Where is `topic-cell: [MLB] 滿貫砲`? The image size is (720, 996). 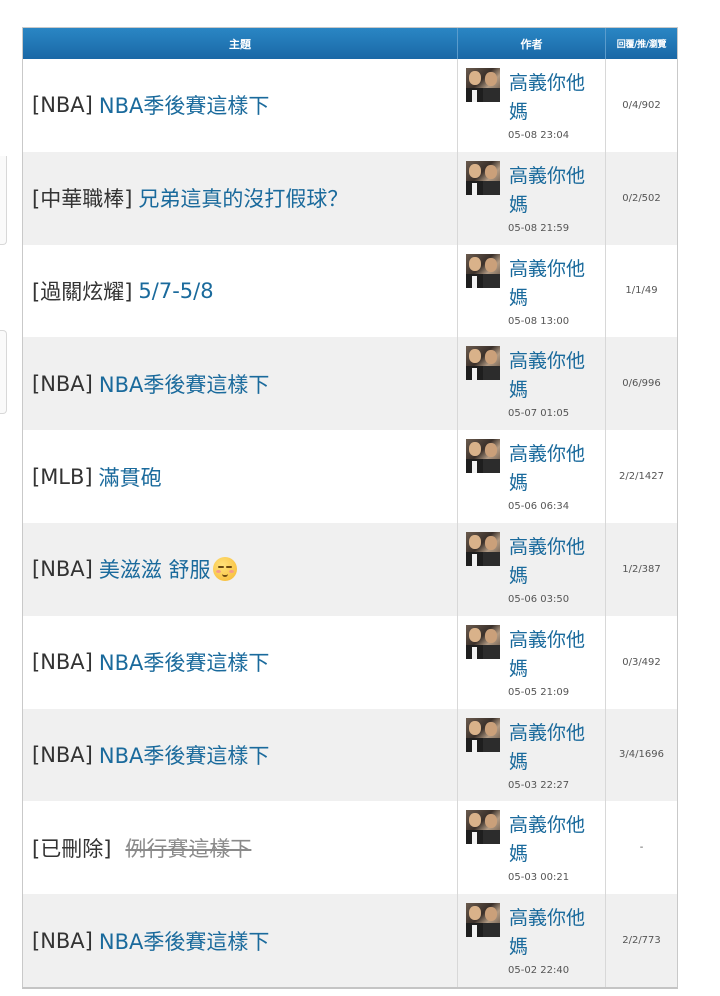 topic-cell: [MLB] 滿貫砲 is located at coordinates (240, 476).